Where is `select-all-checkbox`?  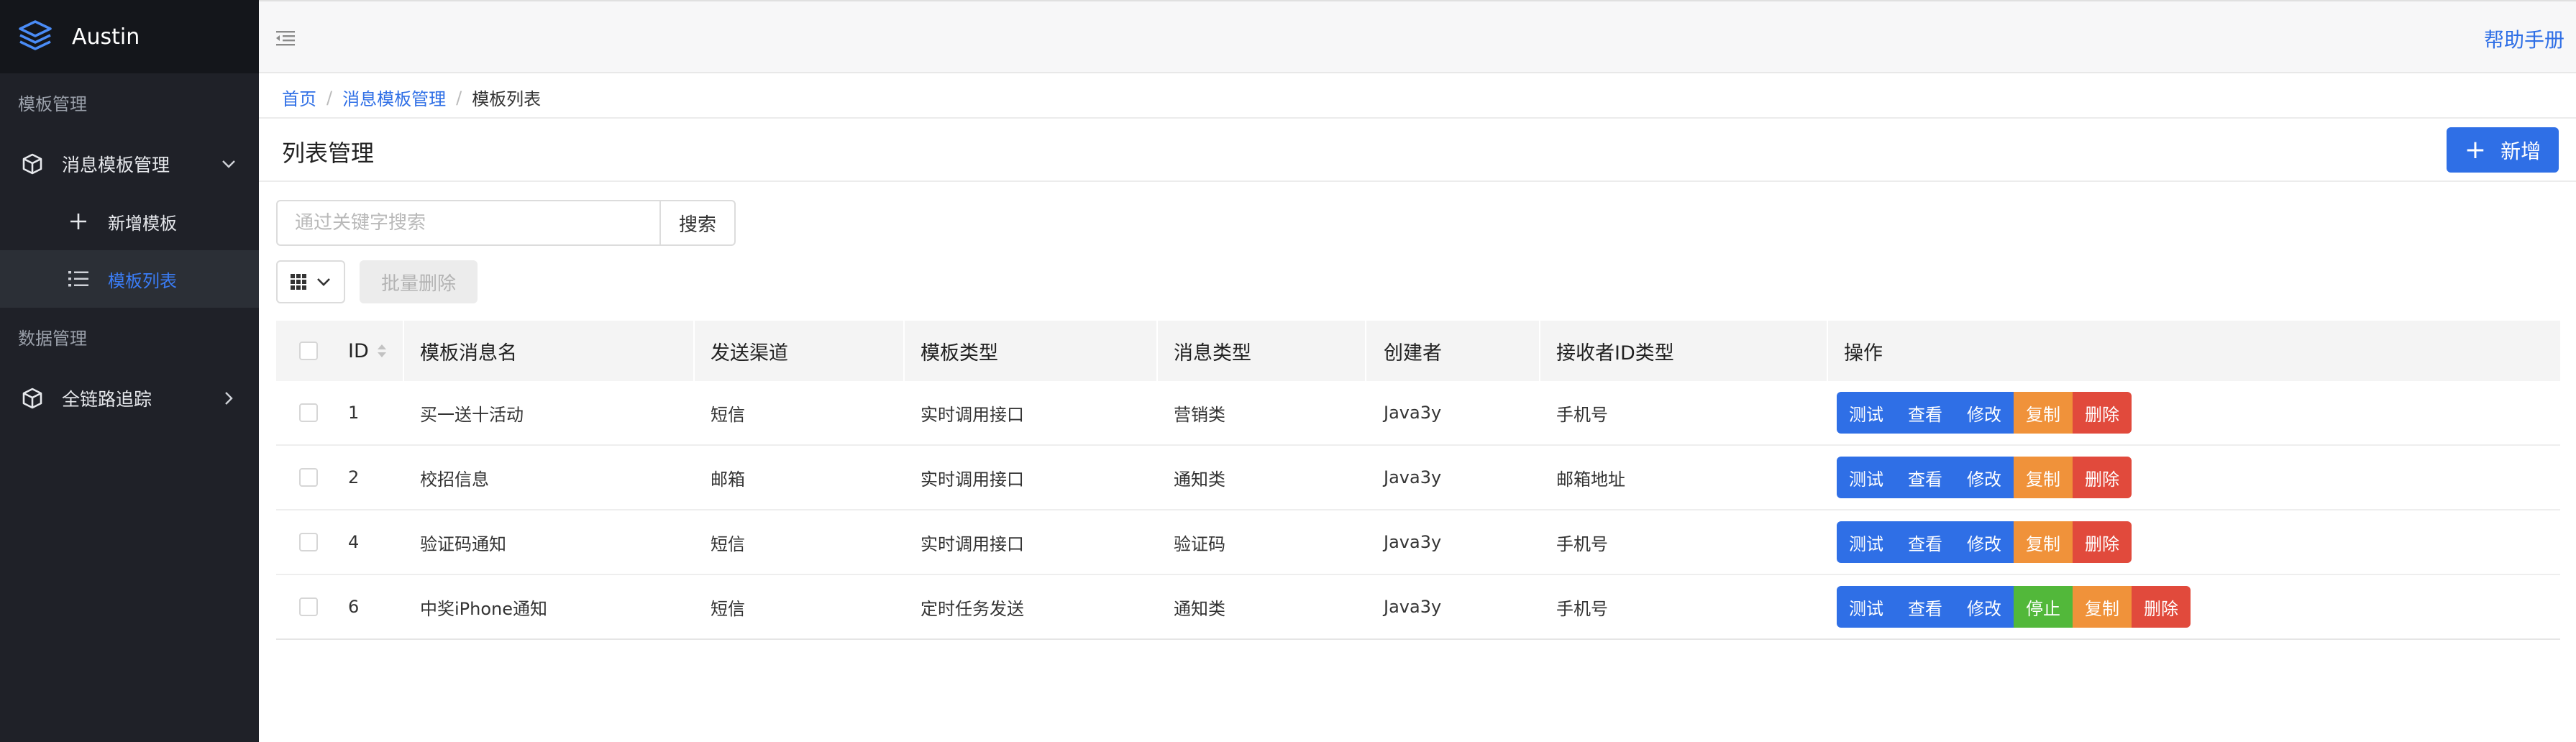 select-all-checkbox is located at coordinates (308, 351).